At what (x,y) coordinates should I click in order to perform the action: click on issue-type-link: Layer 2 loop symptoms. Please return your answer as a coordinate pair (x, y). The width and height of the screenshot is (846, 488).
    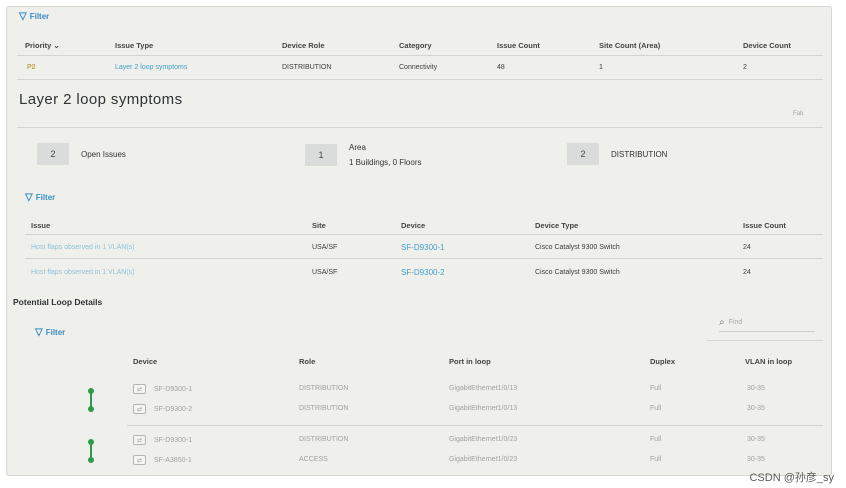
    Looking at the image, I should click on (151, 67).